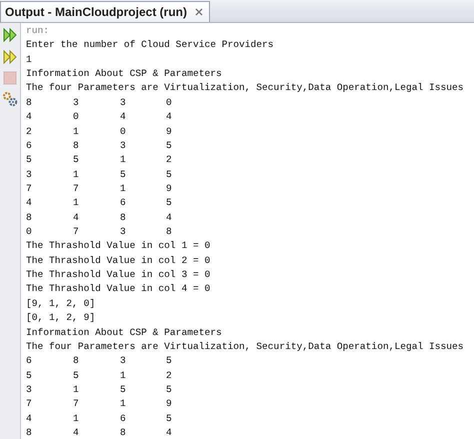 This screenshot has width=474, height=439. I want to click on output-tab: Output - MainCloudproject (run), so click(105, 11).